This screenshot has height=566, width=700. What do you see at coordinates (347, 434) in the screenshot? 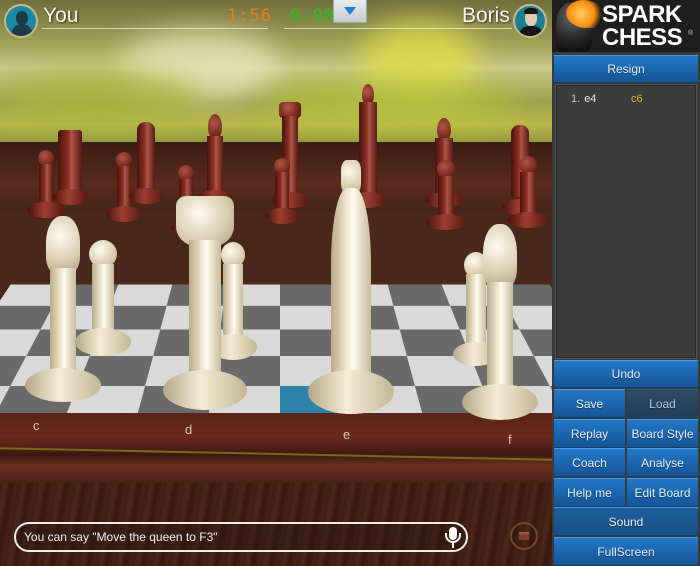
I see `file-label-e: e` at bounding box center [347, 434].